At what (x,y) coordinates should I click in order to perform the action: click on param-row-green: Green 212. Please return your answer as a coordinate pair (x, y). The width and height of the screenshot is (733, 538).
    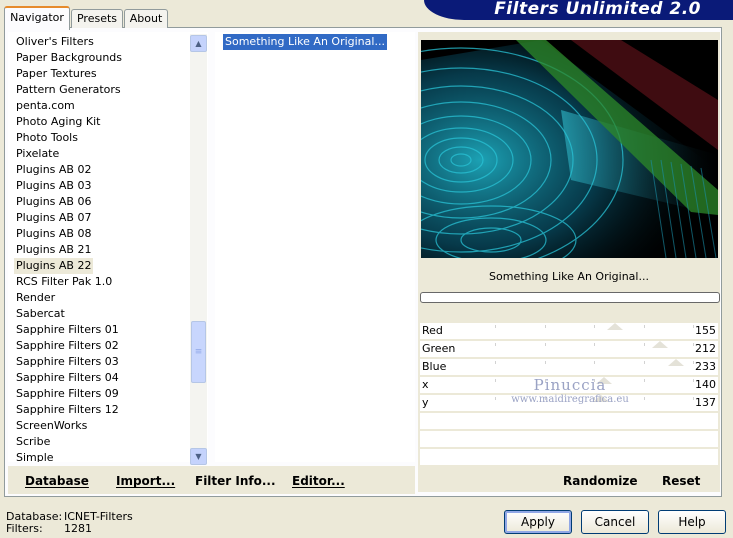
    Looking at the image, I should click on (569, 349).